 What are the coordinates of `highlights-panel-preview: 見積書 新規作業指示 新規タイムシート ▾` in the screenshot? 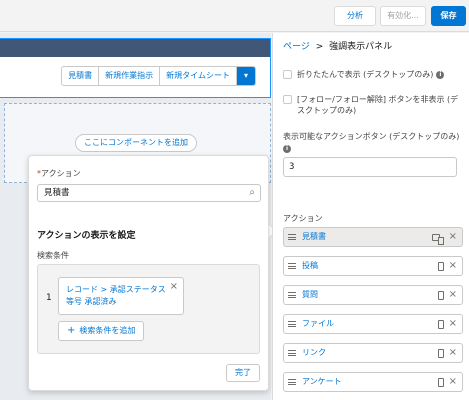 It's located at (135, 68).